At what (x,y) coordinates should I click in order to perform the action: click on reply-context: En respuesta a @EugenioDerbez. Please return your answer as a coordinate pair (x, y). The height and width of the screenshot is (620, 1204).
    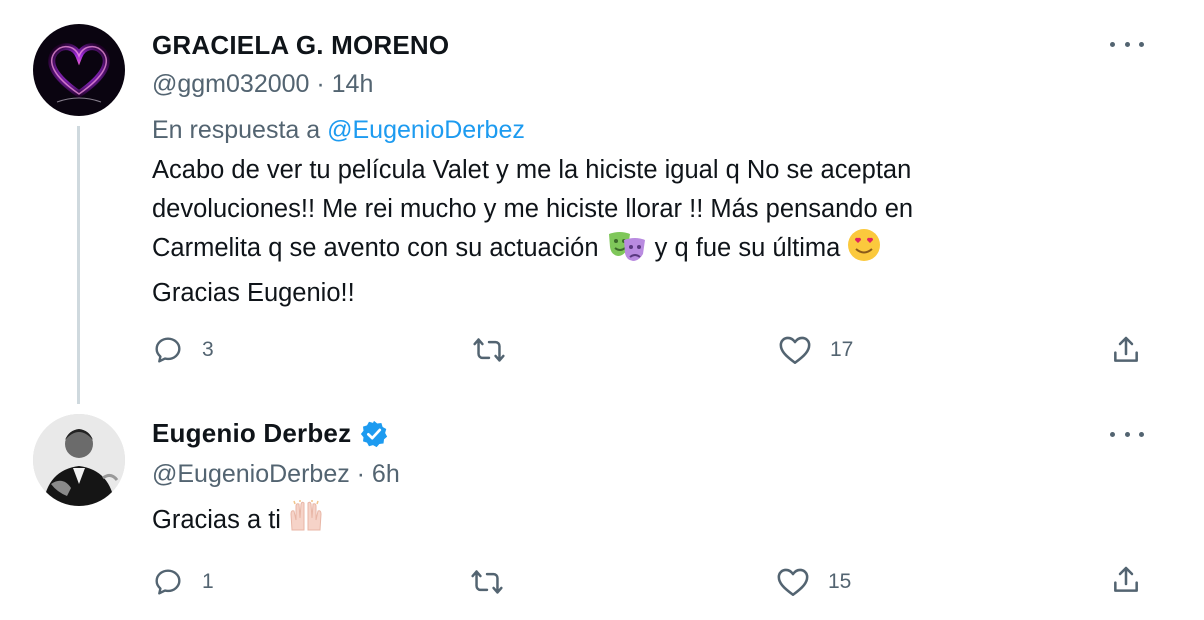
    Looking at the image, I should click on (338, 130).